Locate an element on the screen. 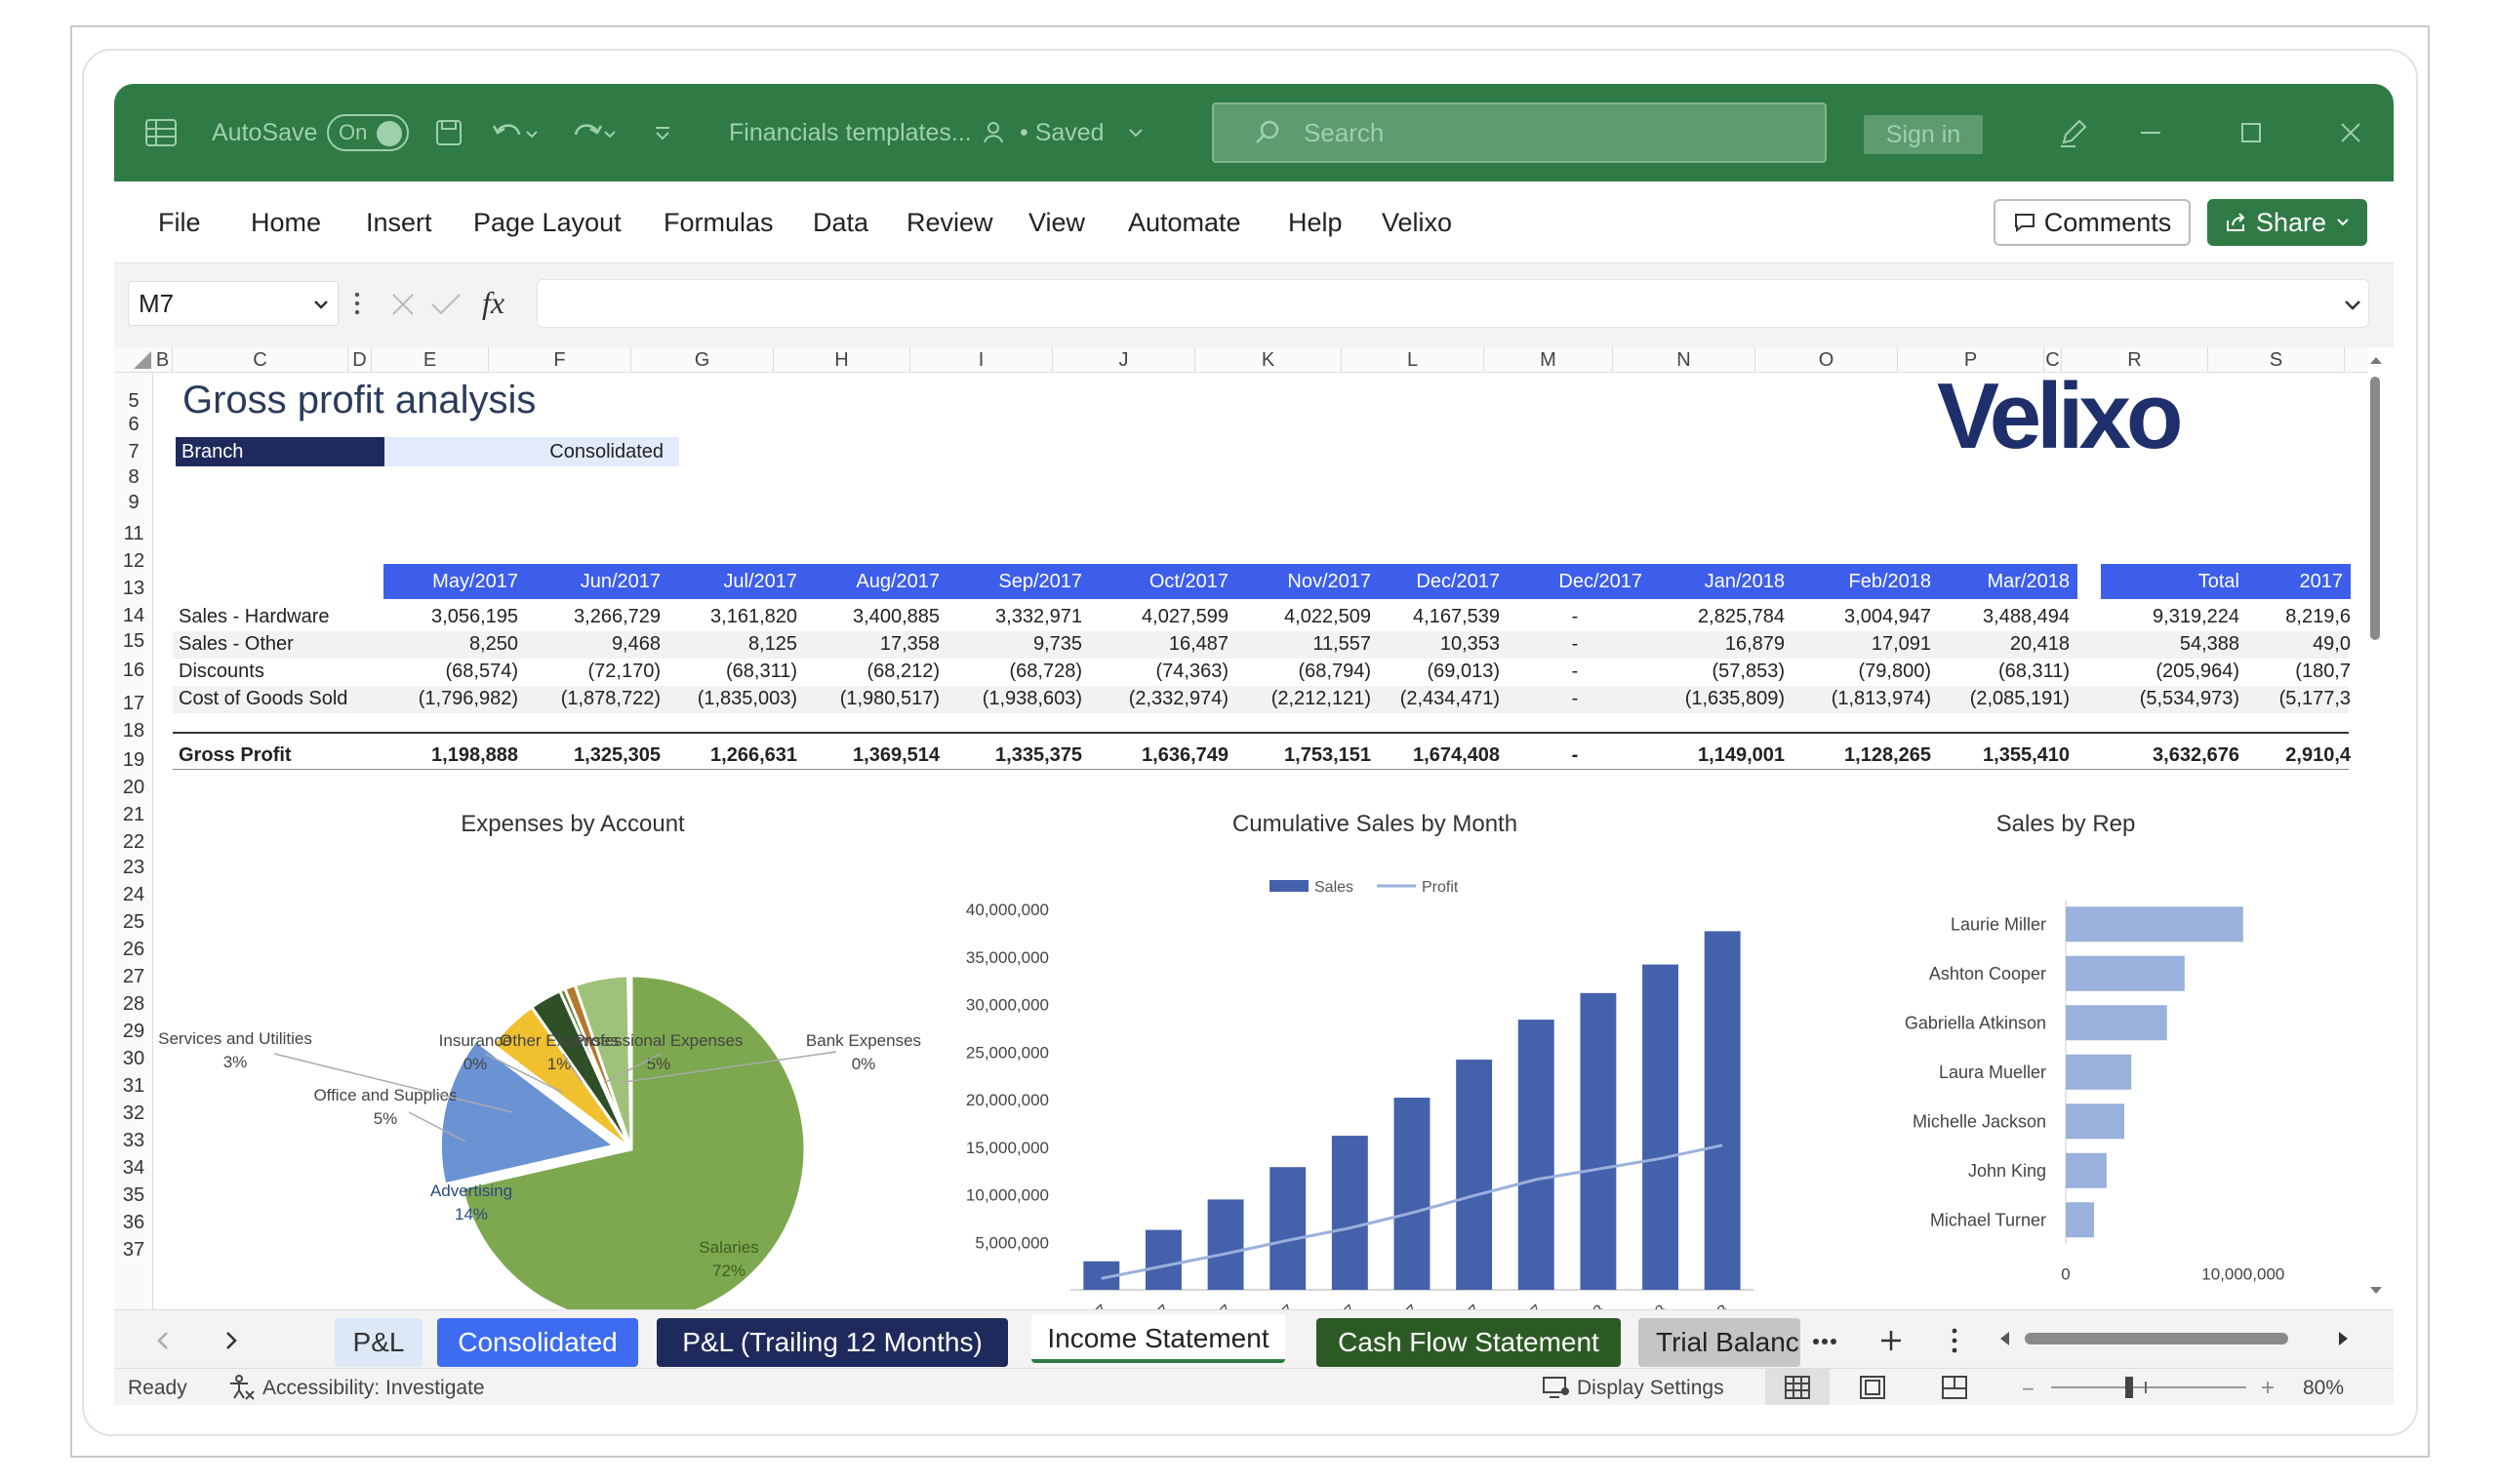 The height and width of the screenshot is (1484, 2498). menu-review: Review is located at coordinates (950, 222).